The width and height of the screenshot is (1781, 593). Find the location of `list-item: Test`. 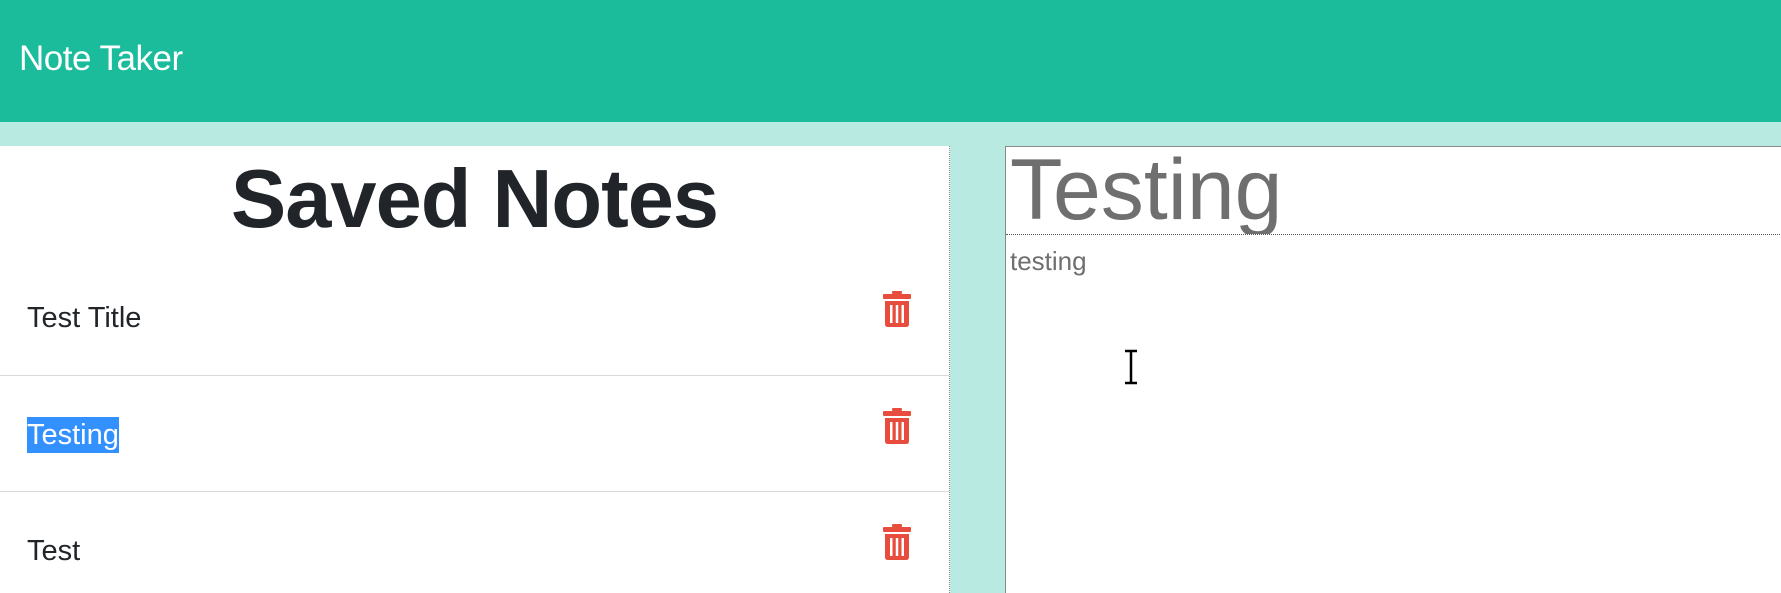

list-item: Test is located at coordinates (474, 542).